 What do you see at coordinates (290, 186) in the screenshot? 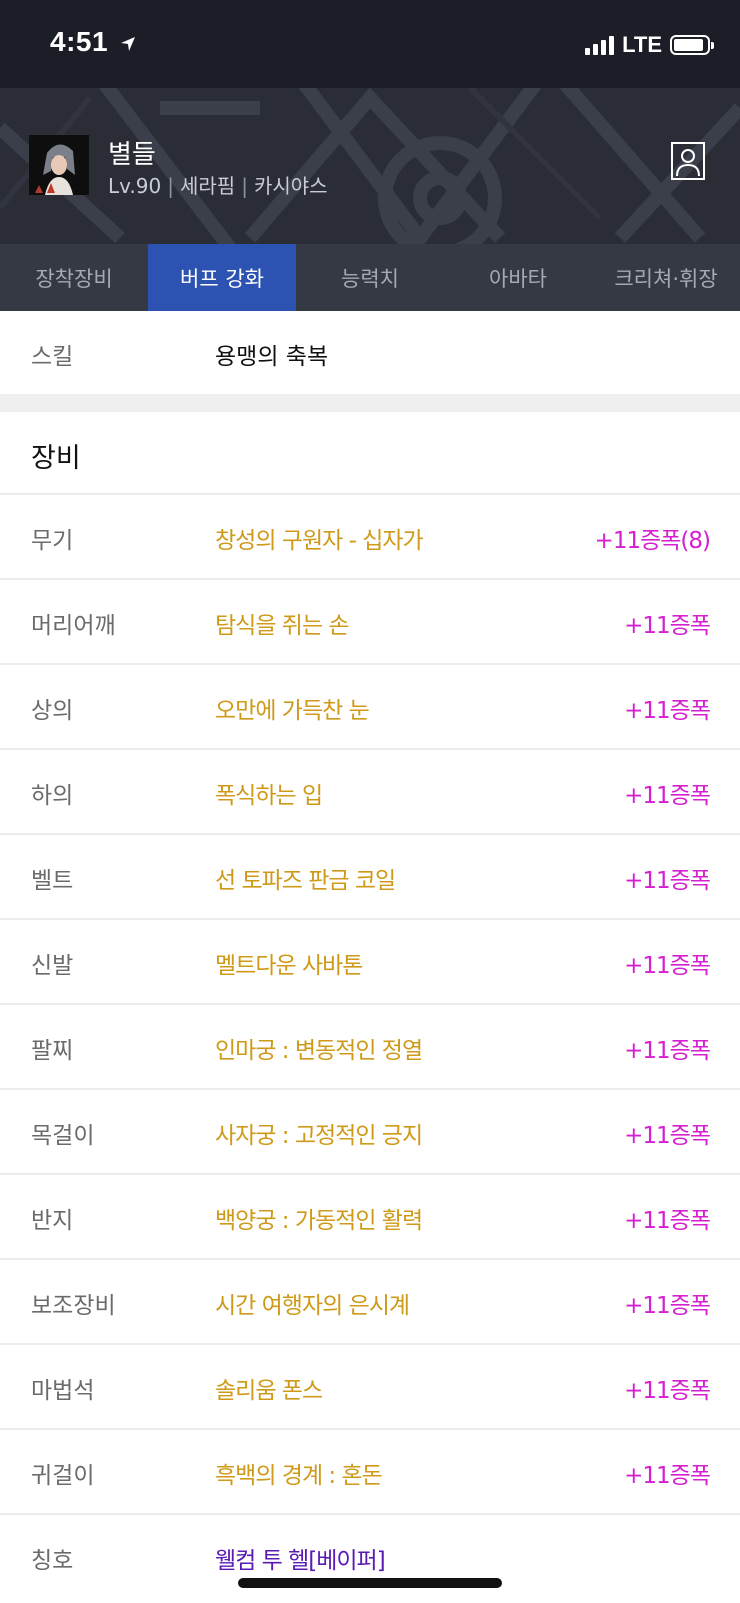
I see `character-server: 카시야스` at bounding box center [290, 186].